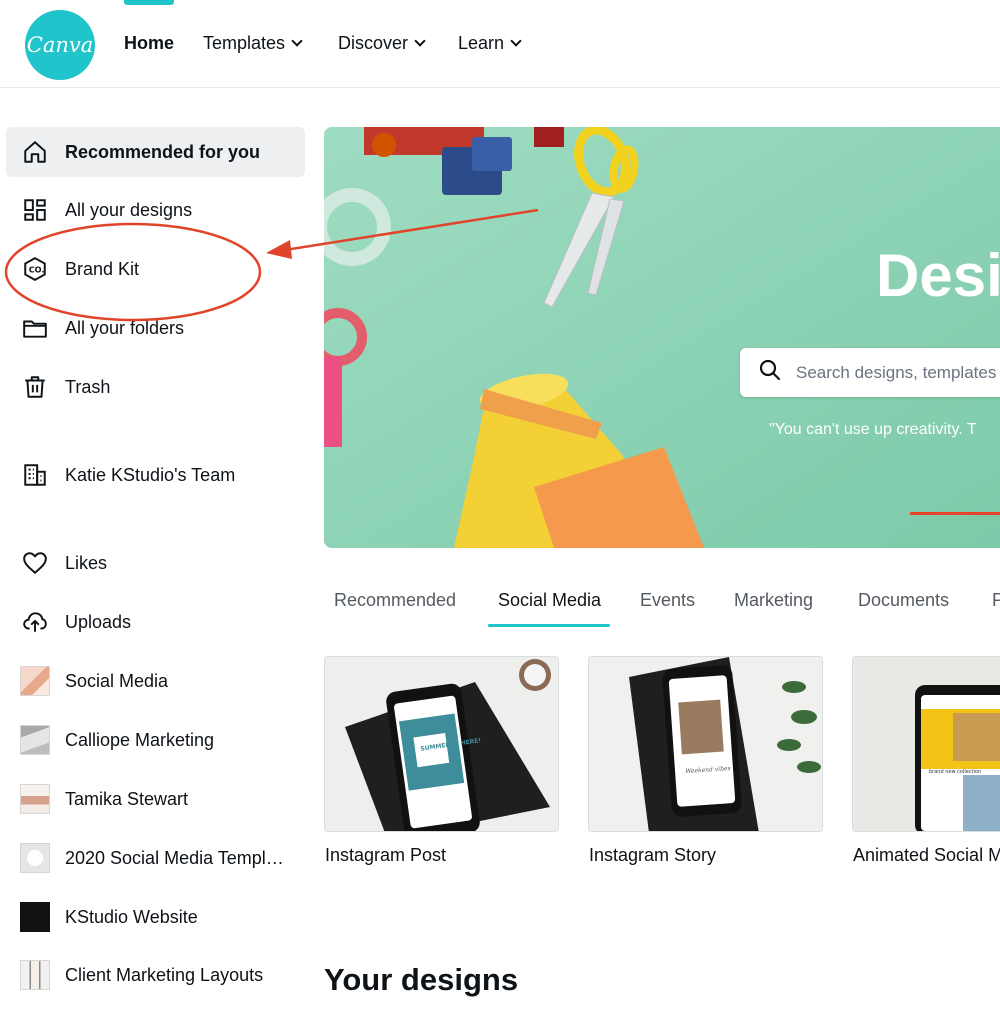 The height and width of the screenshot is (1015, 1000). I want to click on sidebar-item-label: Calliope Marketing, so click(140, 739).